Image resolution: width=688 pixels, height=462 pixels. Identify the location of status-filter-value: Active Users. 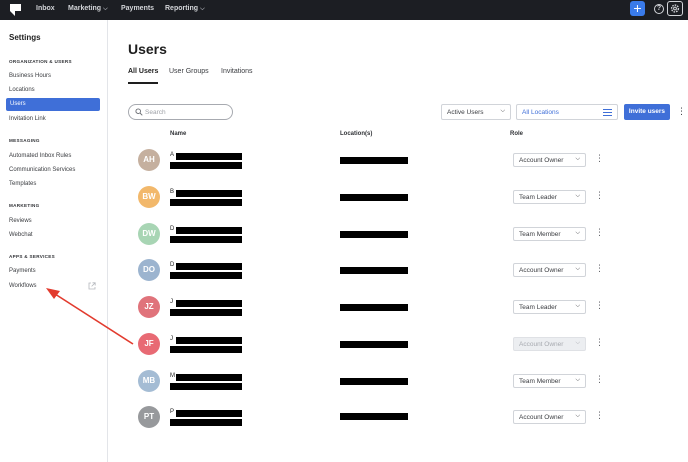
(465, 112).